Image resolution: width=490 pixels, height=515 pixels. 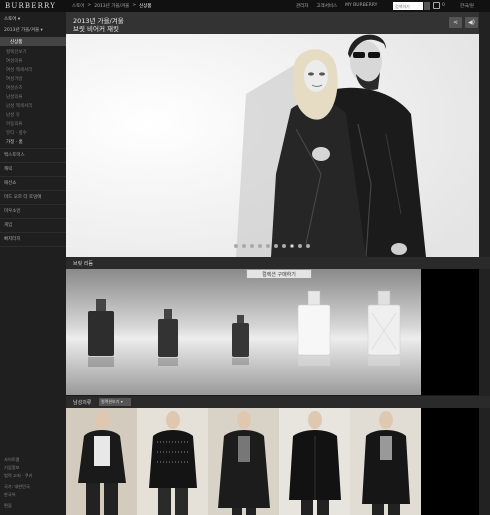 I want to click on sidebar-sub-item: 여성의류, so click(x=14, y=61).